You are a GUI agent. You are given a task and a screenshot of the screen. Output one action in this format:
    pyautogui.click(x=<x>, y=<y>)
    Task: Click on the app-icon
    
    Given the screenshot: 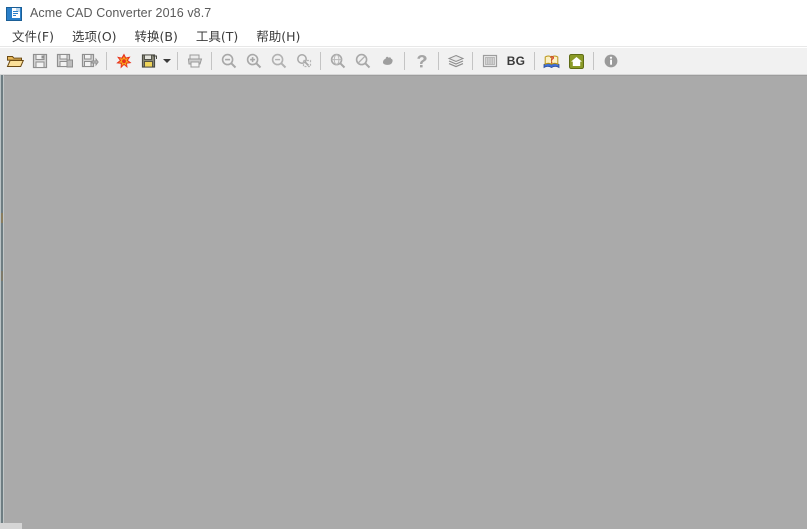 What is the action you would take?
    pyautogui.click(x=14, y=14)
    